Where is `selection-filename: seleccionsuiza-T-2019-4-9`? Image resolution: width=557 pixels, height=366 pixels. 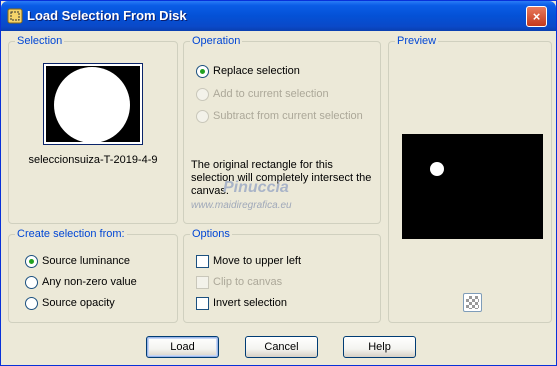
selection-filename: seleccionsuiza-T-2019-4-9 is located at coordinates (93, 160).